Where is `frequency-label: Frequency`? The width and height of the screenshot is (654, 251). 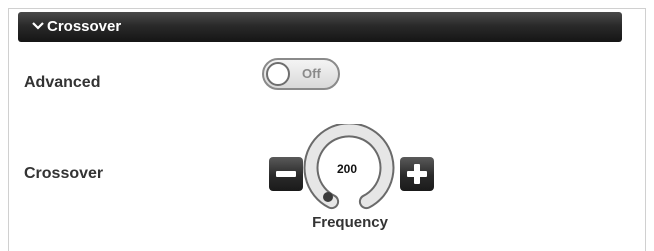 frequency-label: Frequency is located at coordinates (350, 222).